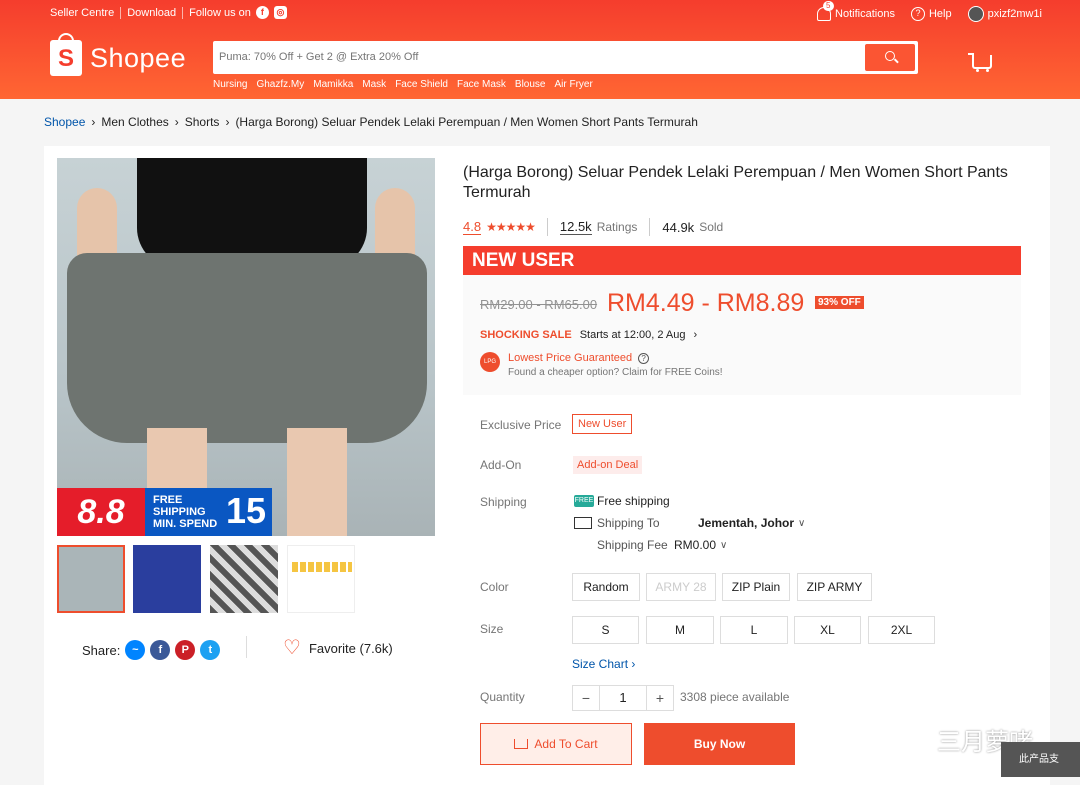 This screenshot has height=785, width=1080. I want to click on ratings-count: 12.5k, so click(575, 227).